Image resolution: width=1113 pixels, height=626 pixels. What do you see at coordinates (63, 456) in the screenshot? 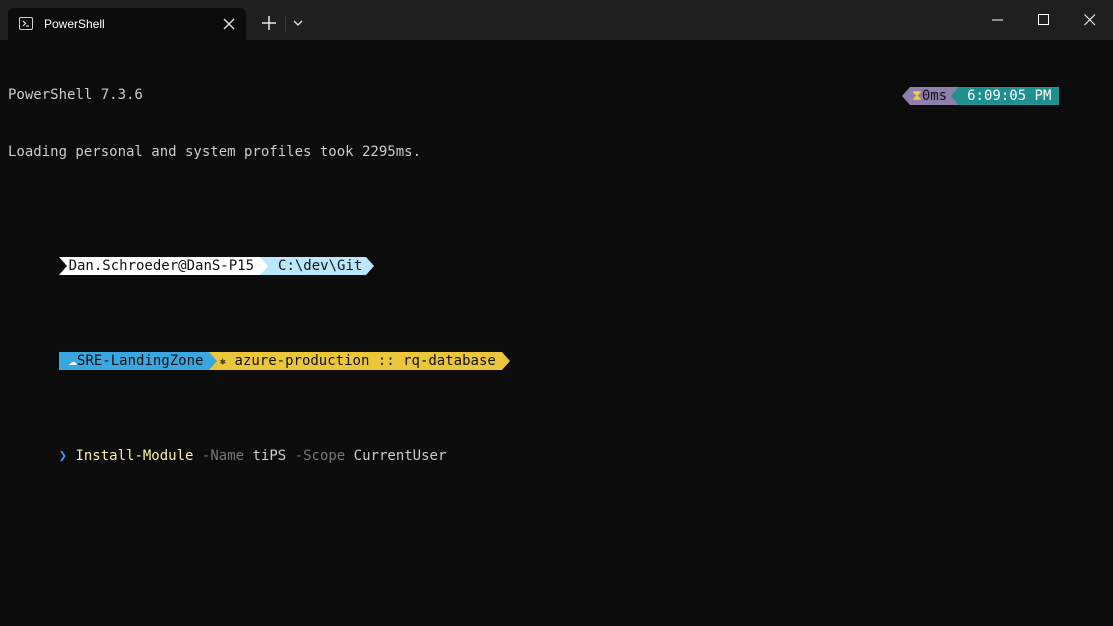
I see `prompt-chevron-icon: ❯` at bounding box center [63, 456].